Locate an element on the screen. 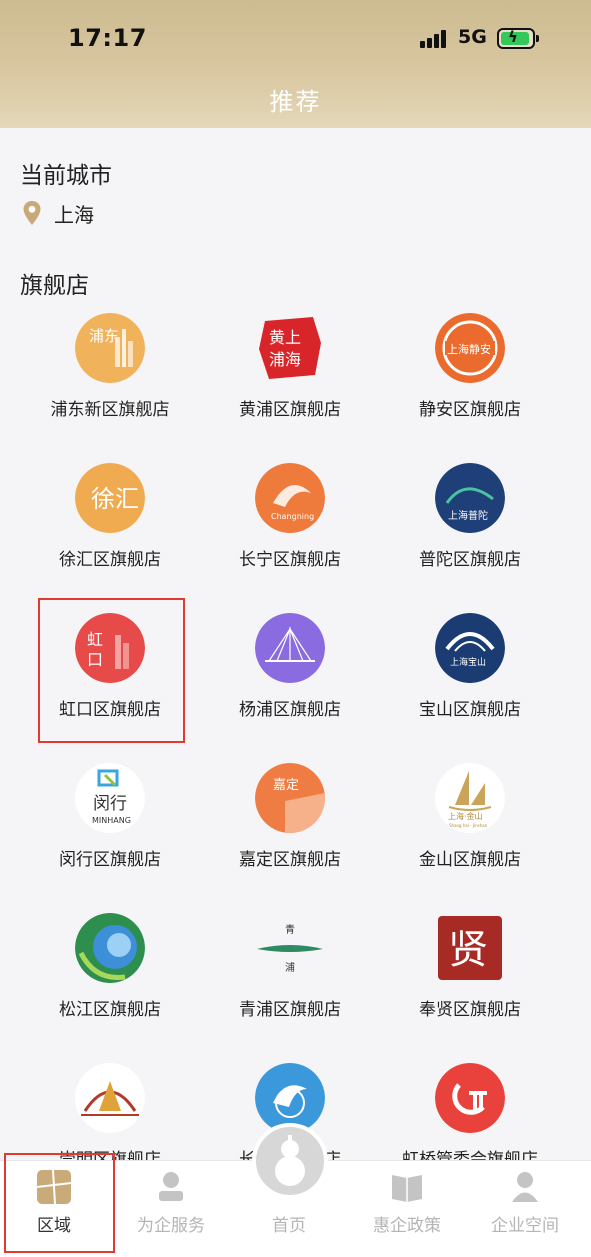 The height and width of the screenshot is (1257, 591). page-title: 推荐 is located at coordinates (295, 102).